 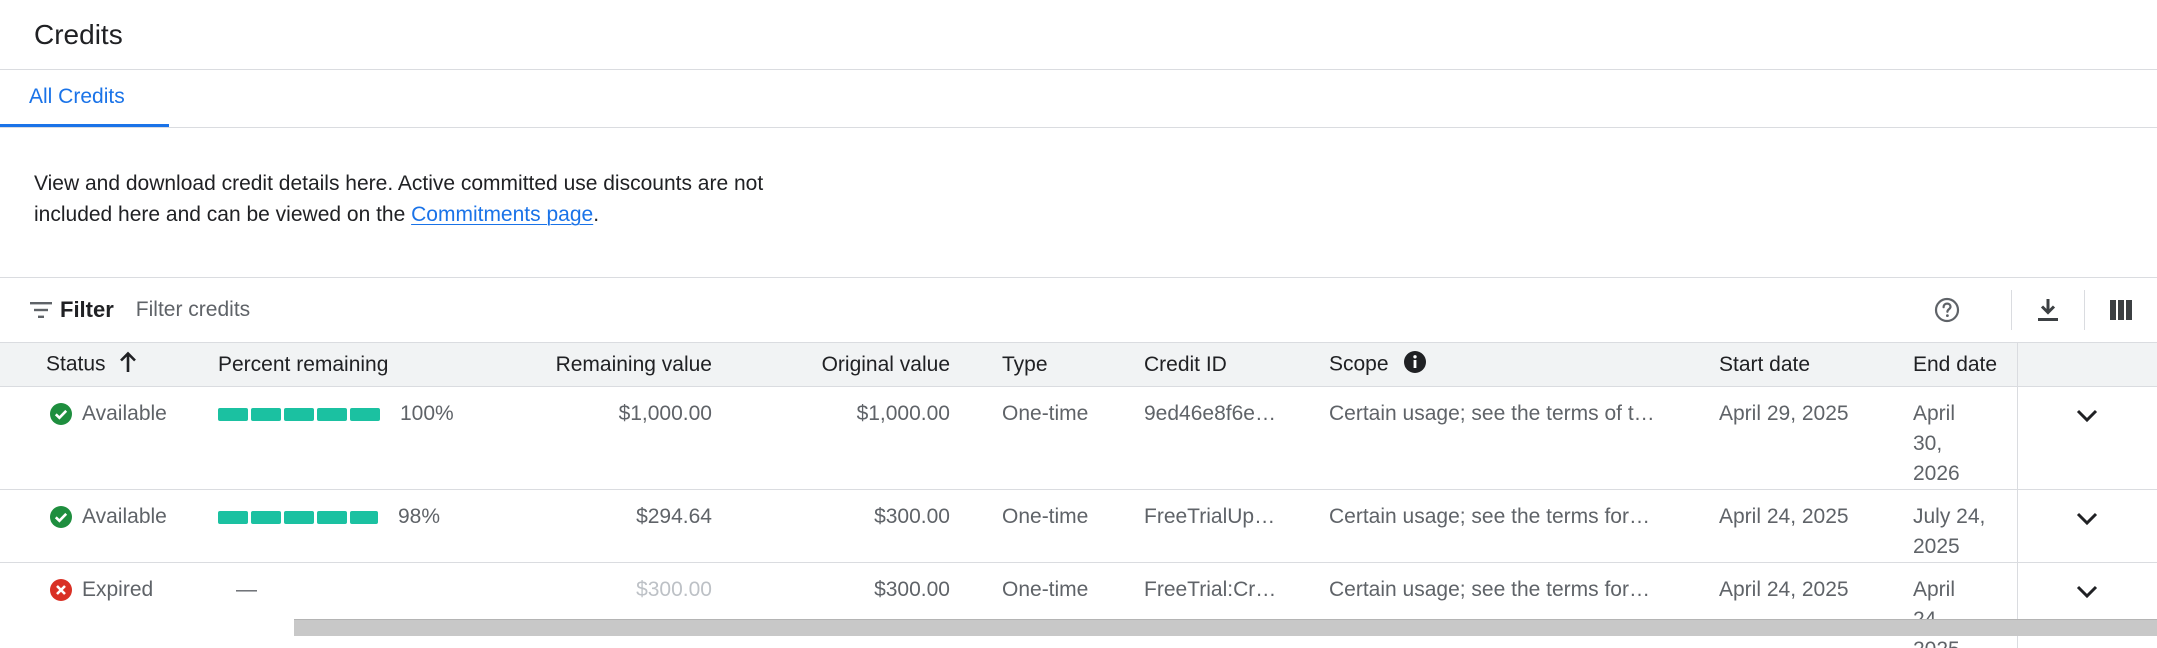 I want to click on column-header-remaining: Remaining value, so click(x=602, y=364).